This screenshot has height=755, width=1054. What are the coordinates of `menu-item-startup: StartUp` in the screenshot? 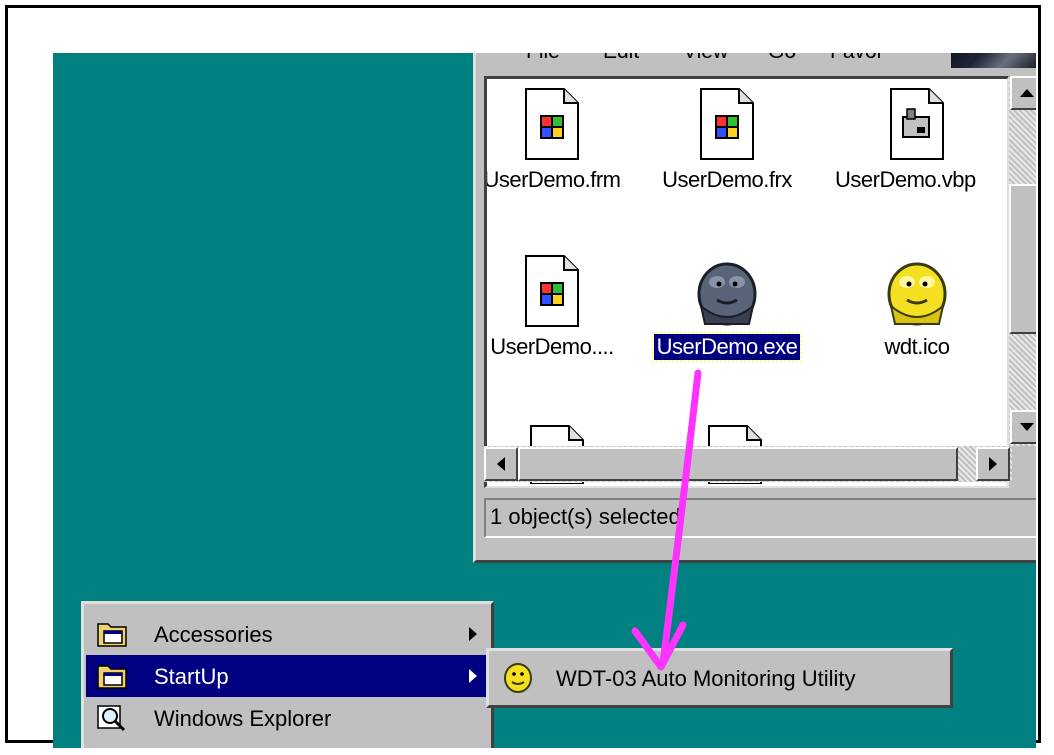 It's located at (286, 676).